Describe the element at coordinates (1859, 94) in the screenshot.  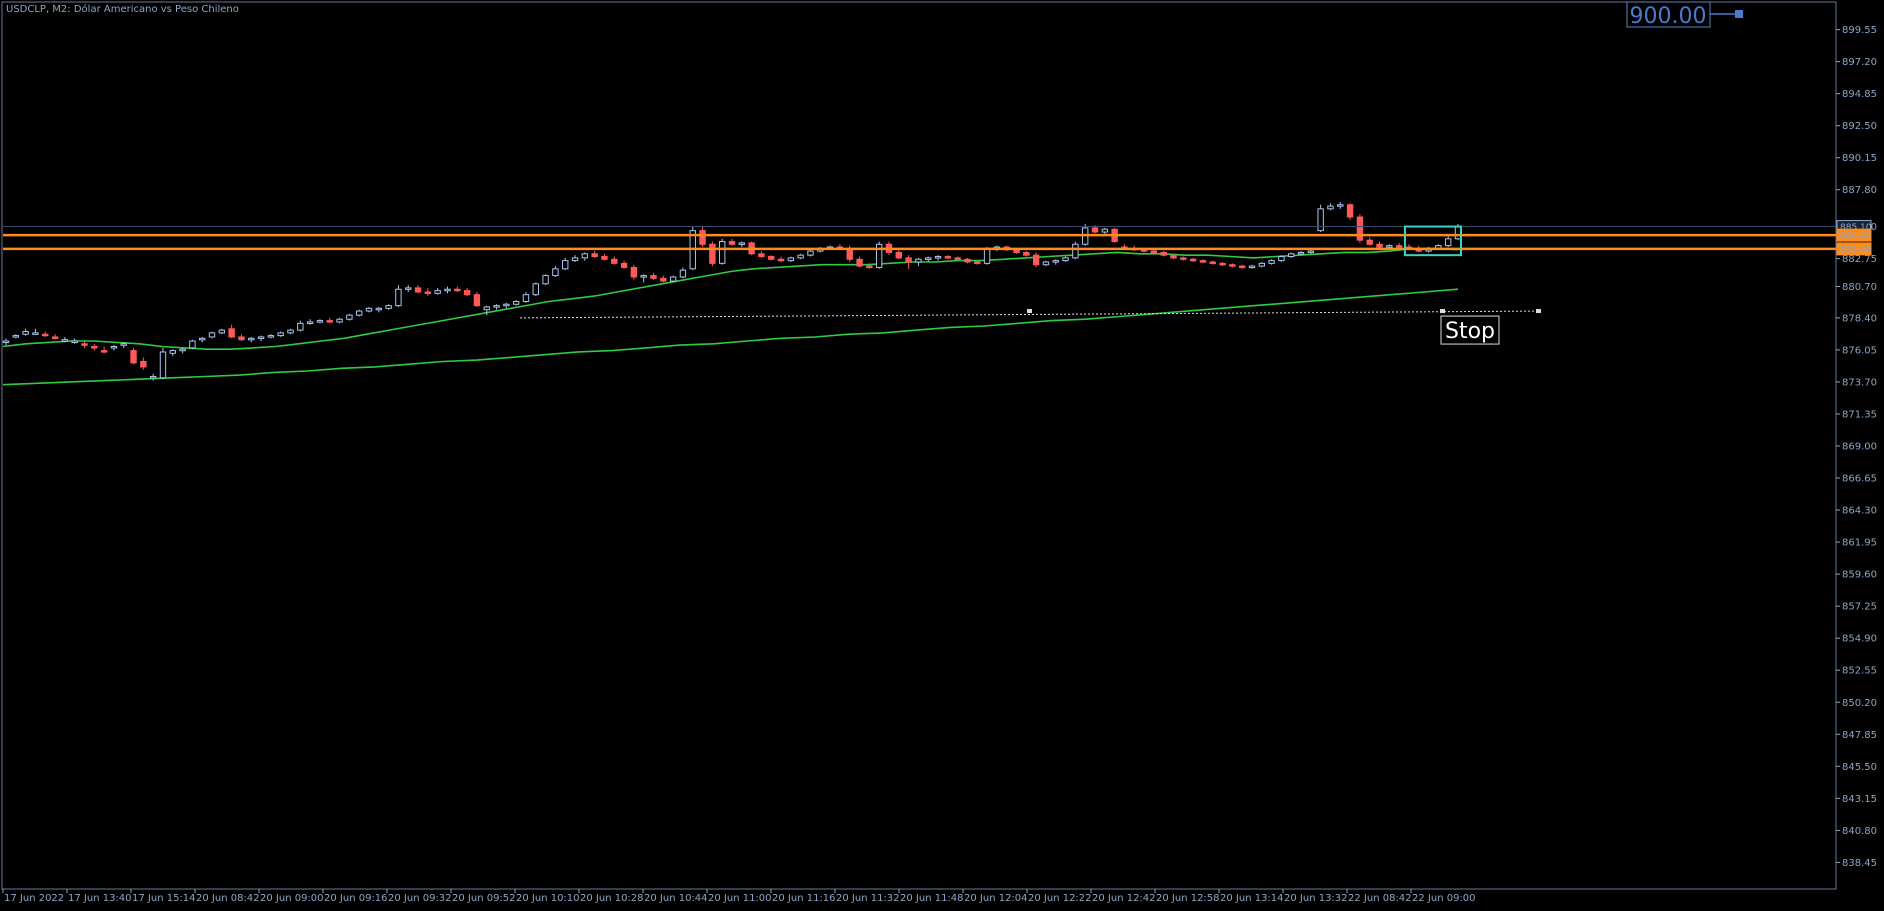
I see `y-tick-label: 894.85` at that location.